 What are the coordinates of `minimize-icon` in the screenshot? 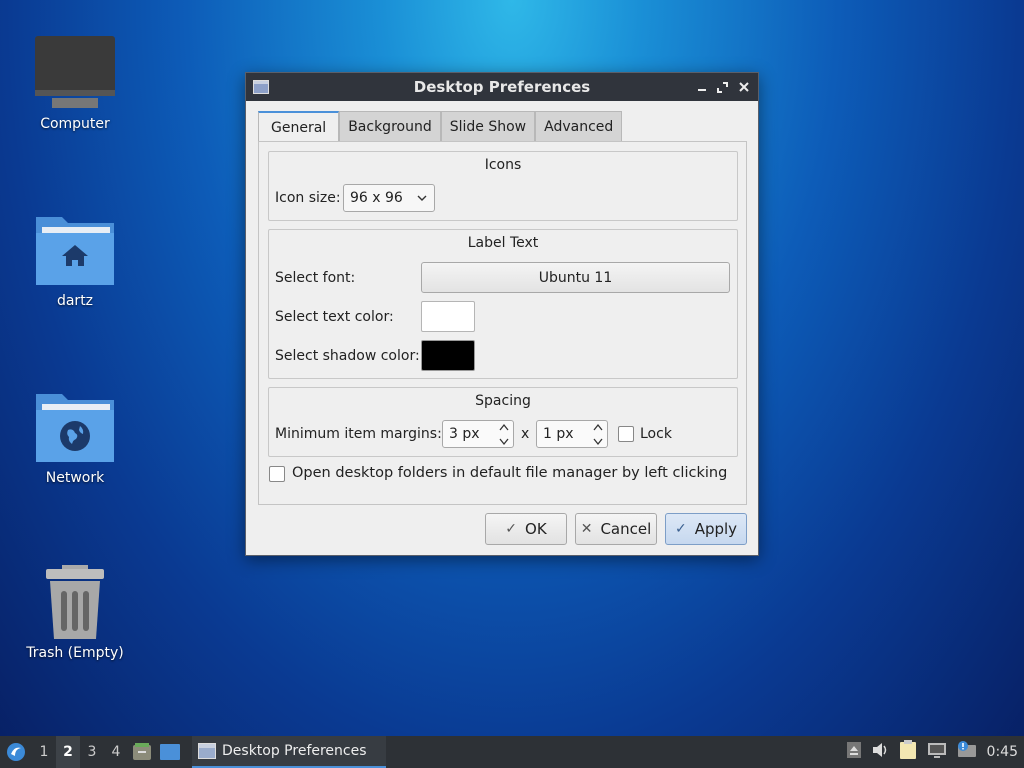 It's located at (701, 87).